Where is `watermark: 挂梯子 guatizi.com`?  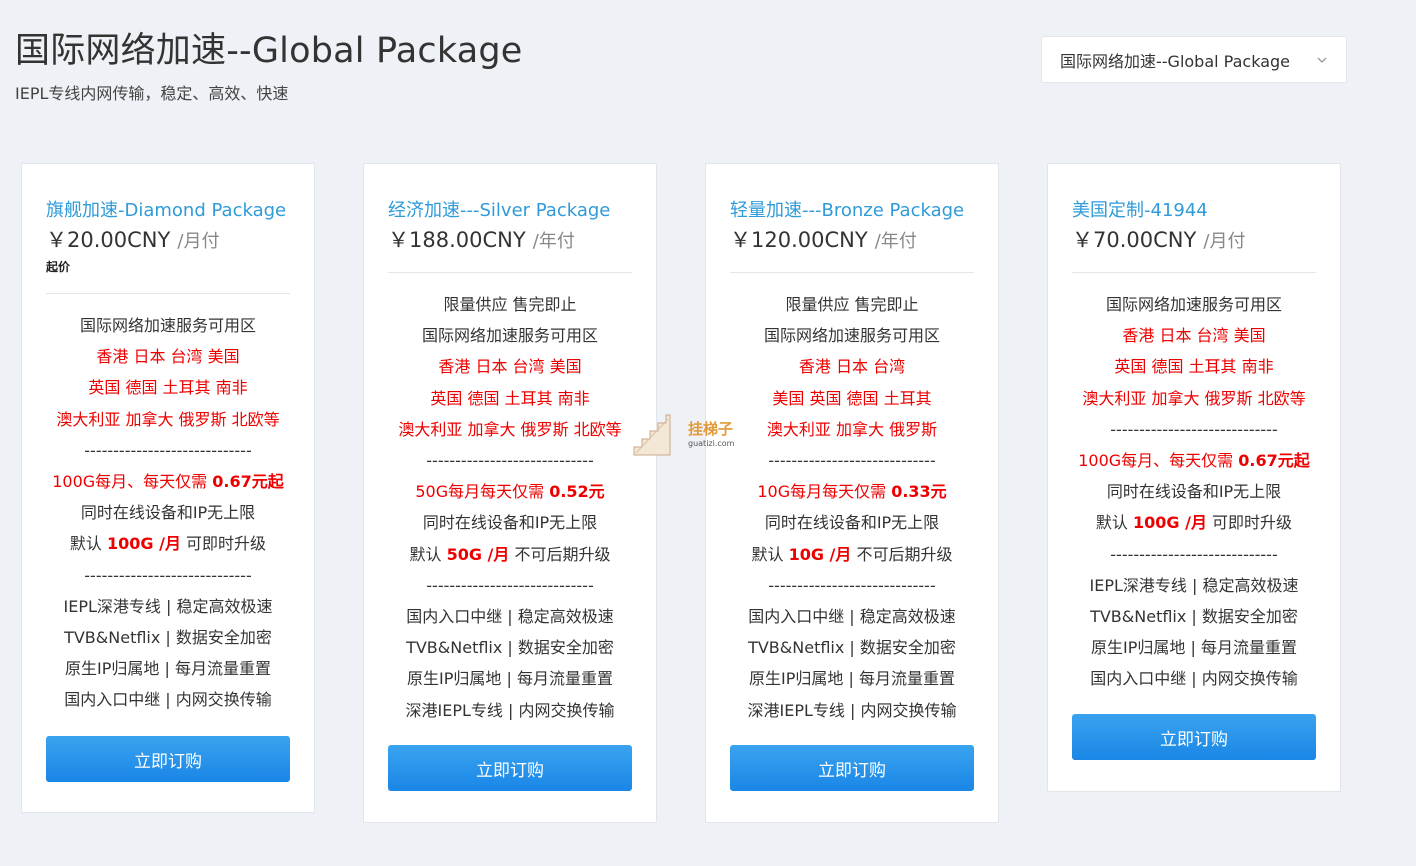 watermark: 挂梯子 guatizi.com is located at coordinates (692, 435).